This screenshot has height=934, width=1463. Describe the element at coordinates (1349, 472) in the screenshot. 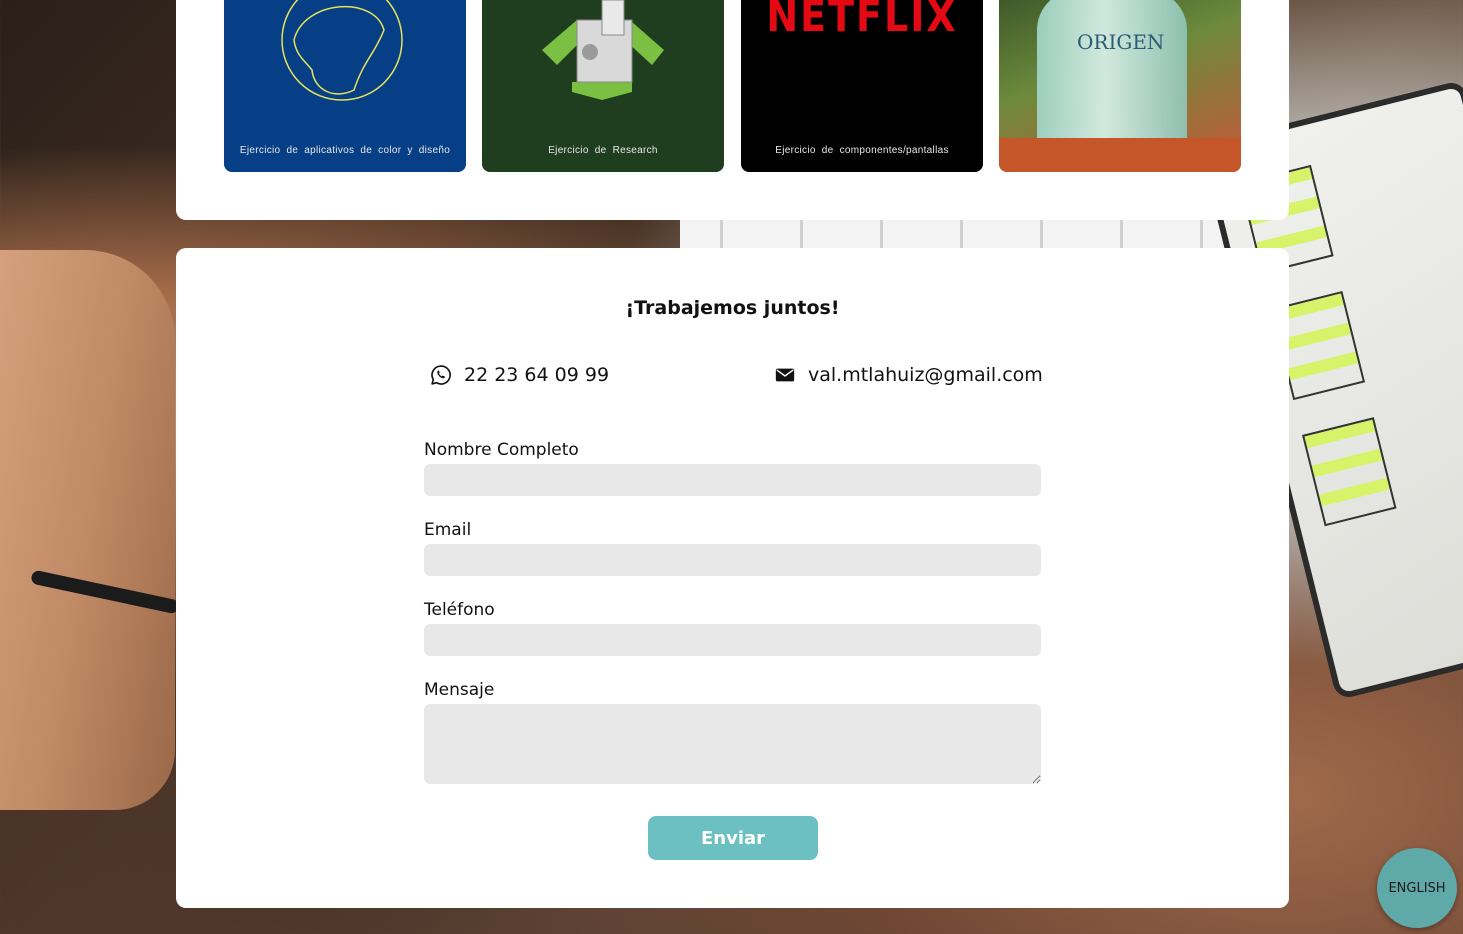

I see `wireframe-sketch` at that location.